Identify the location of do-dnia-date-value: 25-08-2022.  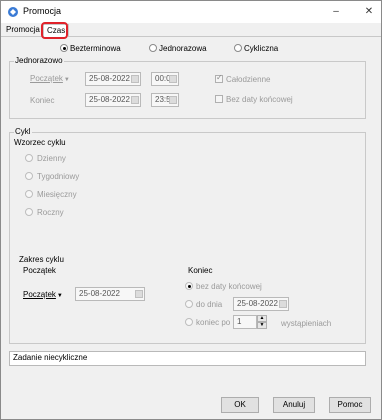
(257, 303).